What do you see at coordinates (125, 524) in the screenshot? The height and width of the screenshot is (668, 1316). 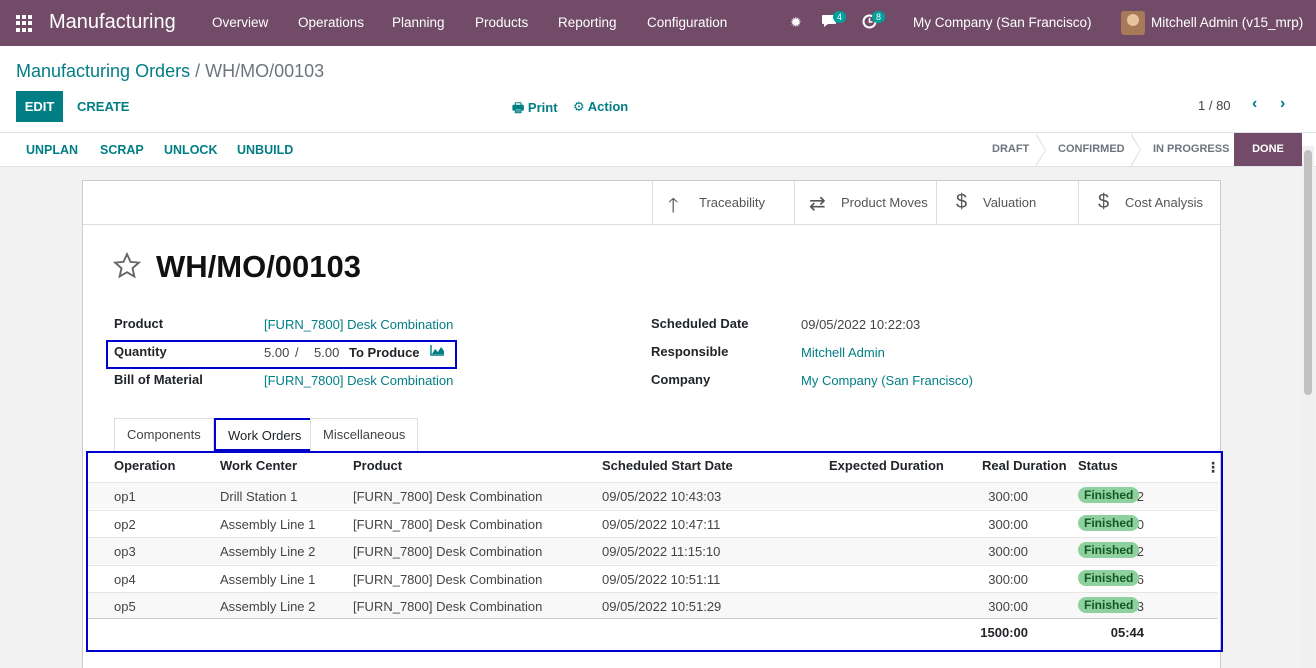 I see `operation-cell: op2` at bounding box center [125, 524].